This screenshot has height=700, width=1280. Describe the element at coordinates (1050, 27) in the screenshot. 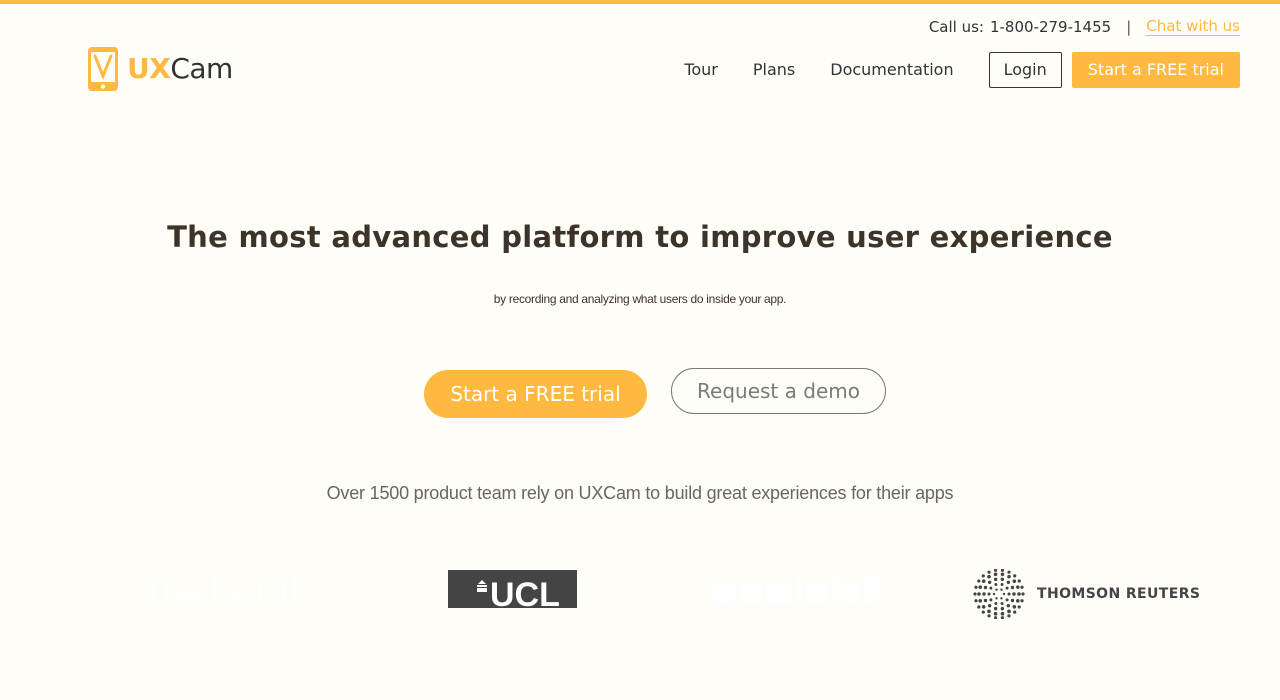

I see `phone-number: 1-800-279-1455` at that location.